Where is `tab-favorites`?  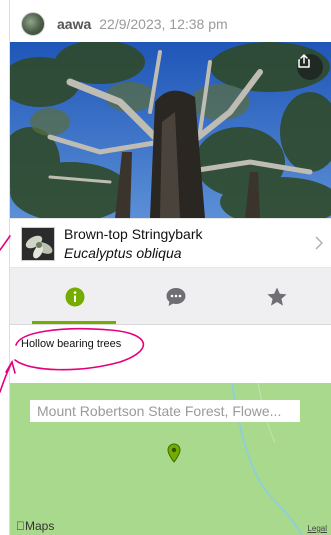 tab-favorites is located at coordinates (276, 296).